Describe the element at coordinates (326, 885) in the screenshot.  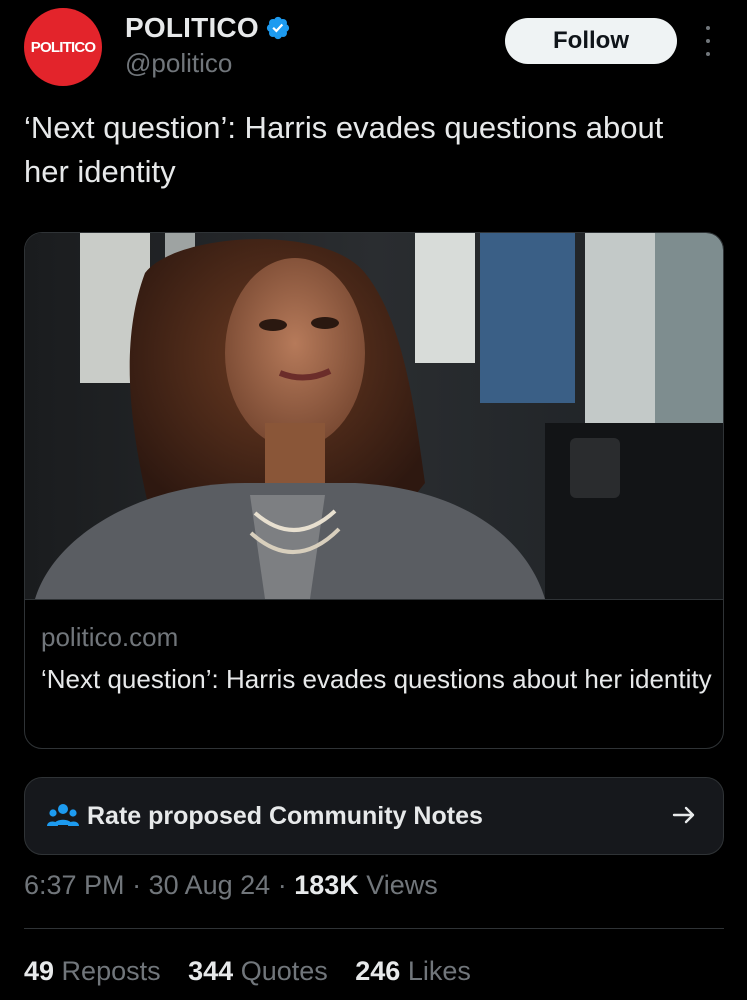
I see `views-count: 183K` at that location.